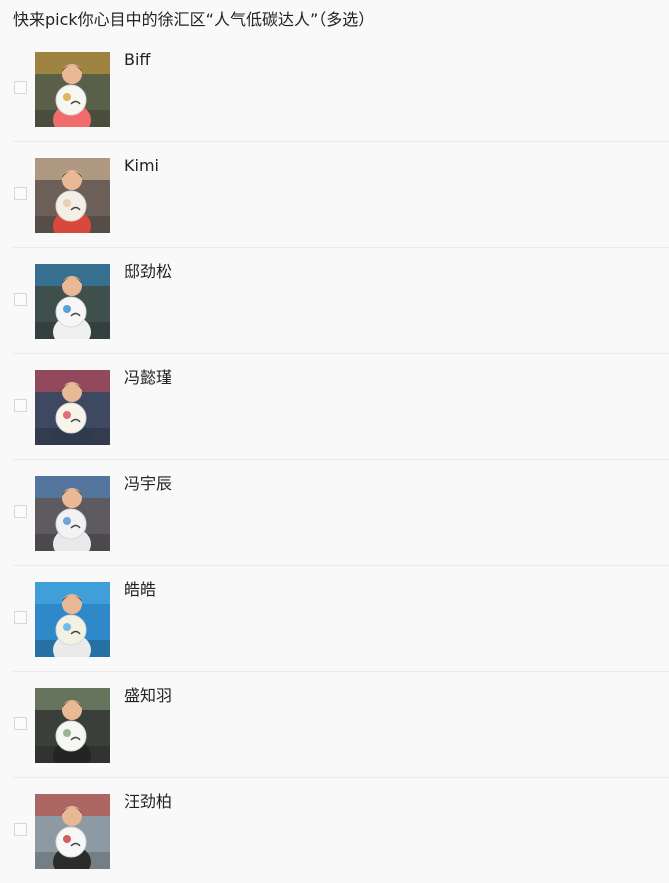 Image resolution: width=669 pixels, height=883 pixels. Describe the element at coordinates (341, 301) in the screenshot. I see `option-item: 邸劲松` at that location.